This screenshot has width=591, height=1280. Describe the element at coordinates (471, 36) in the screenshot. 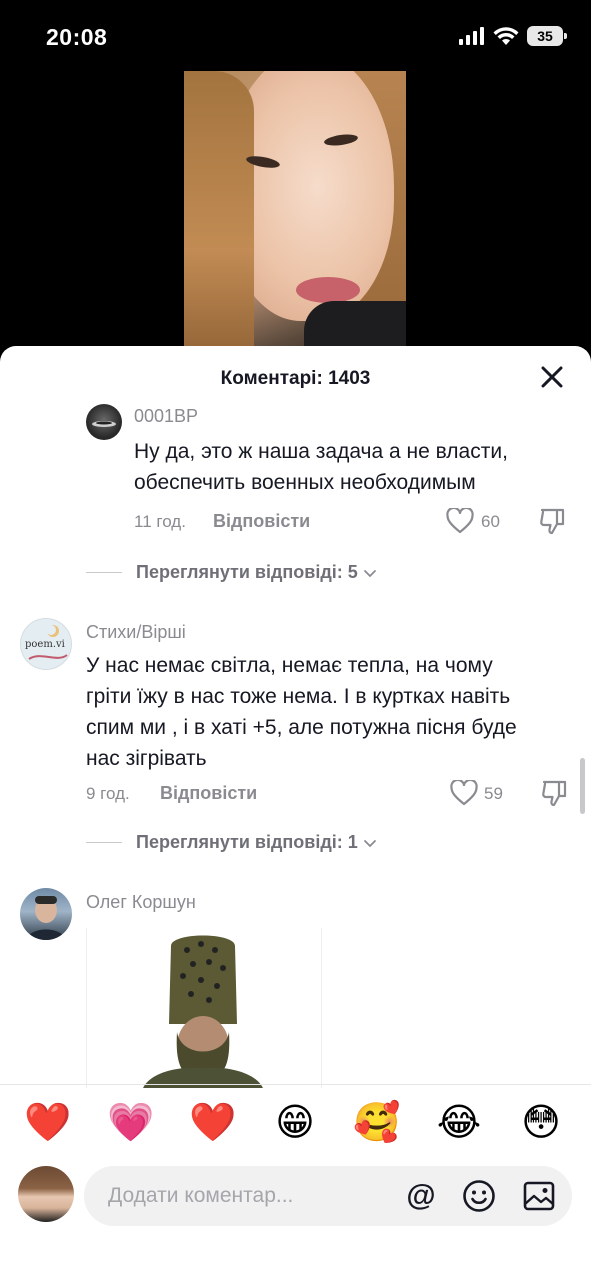

I see `signal-icon` at that location.